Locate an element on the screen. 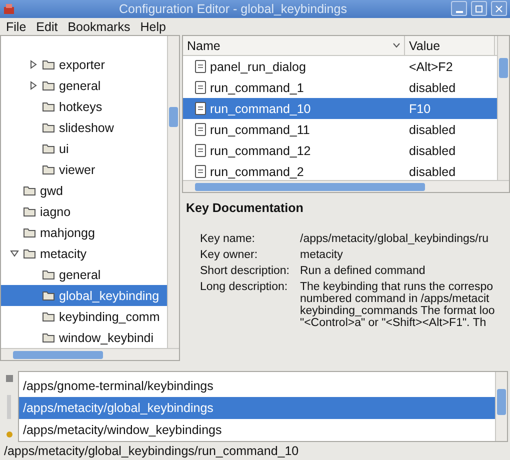 The height and width of the screenshot is (460, 510). key-name: run_command_11 is located at coordinates (260, 129).